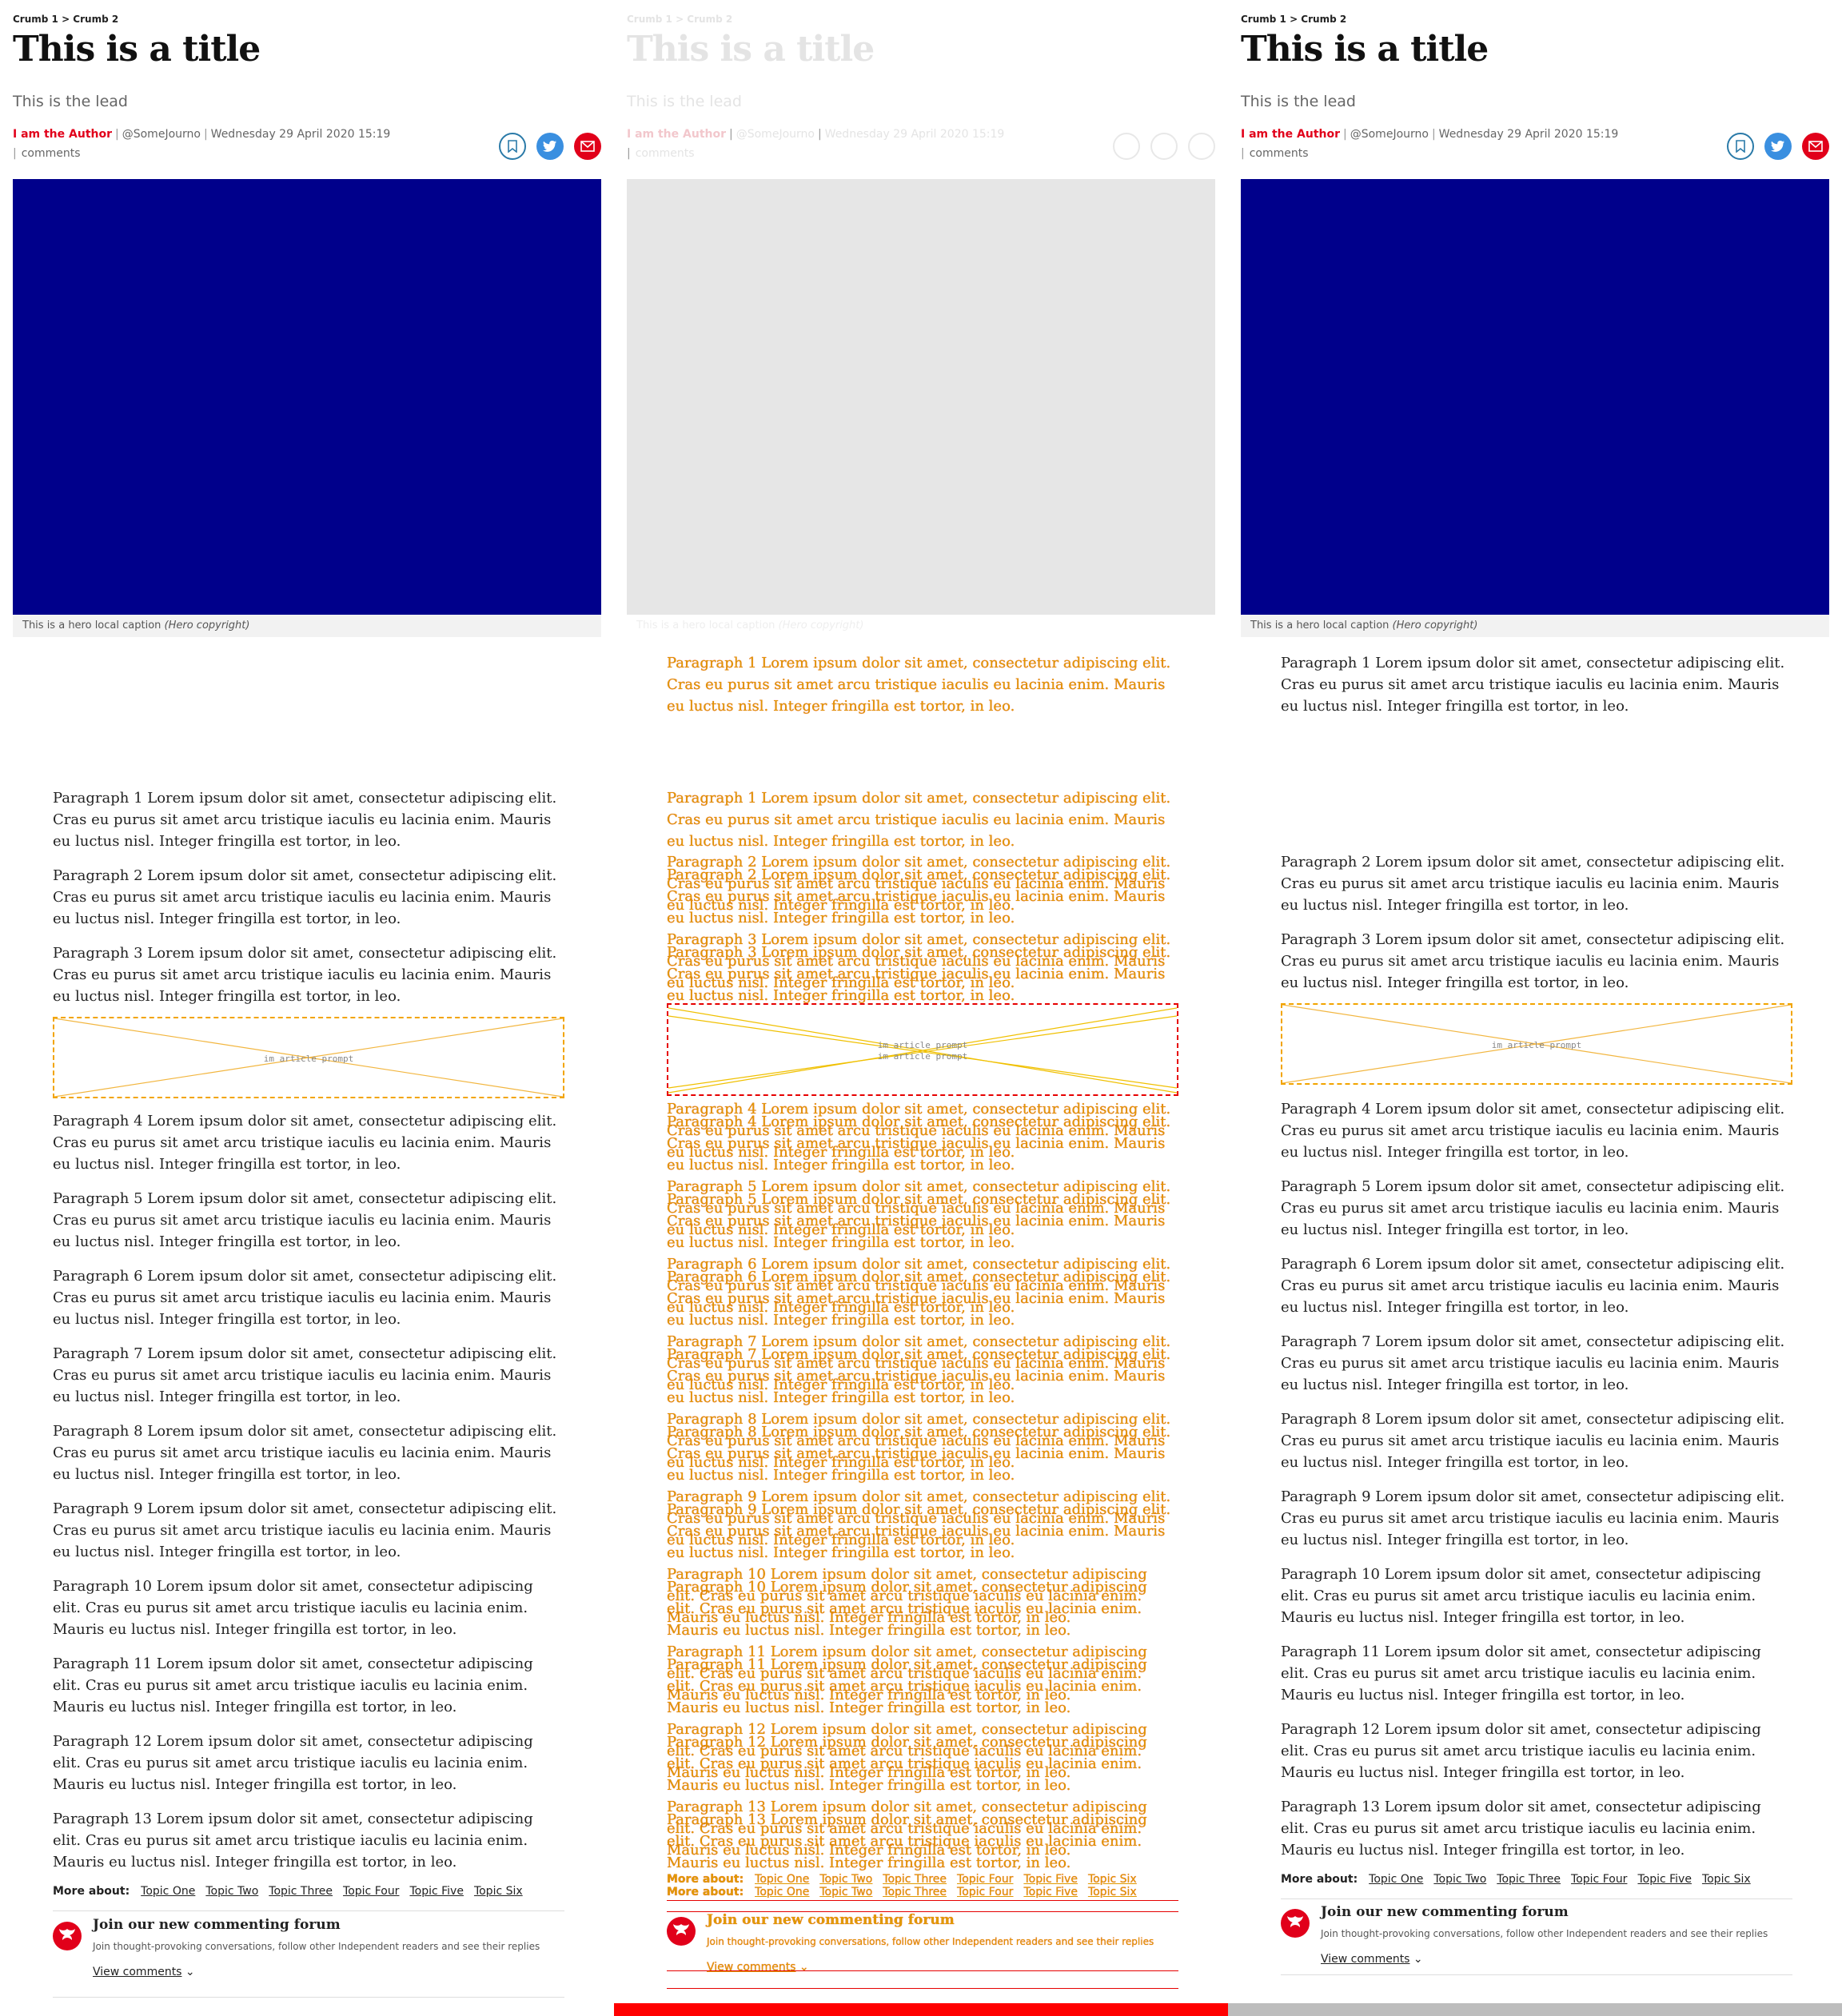 This screenshot has width=1842, height=2016. Describe the element at coordinates (1365, 50) in the screenshot. I see `page-title: This is a title` at that location.